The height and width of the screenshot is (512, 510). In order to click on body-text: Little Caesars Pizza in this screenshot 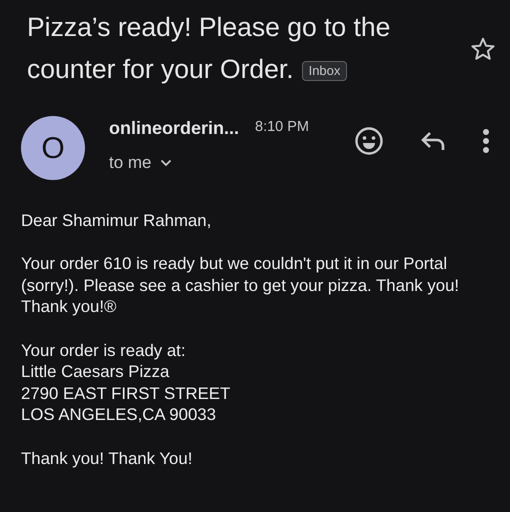, I will do `click(95, 372)`.